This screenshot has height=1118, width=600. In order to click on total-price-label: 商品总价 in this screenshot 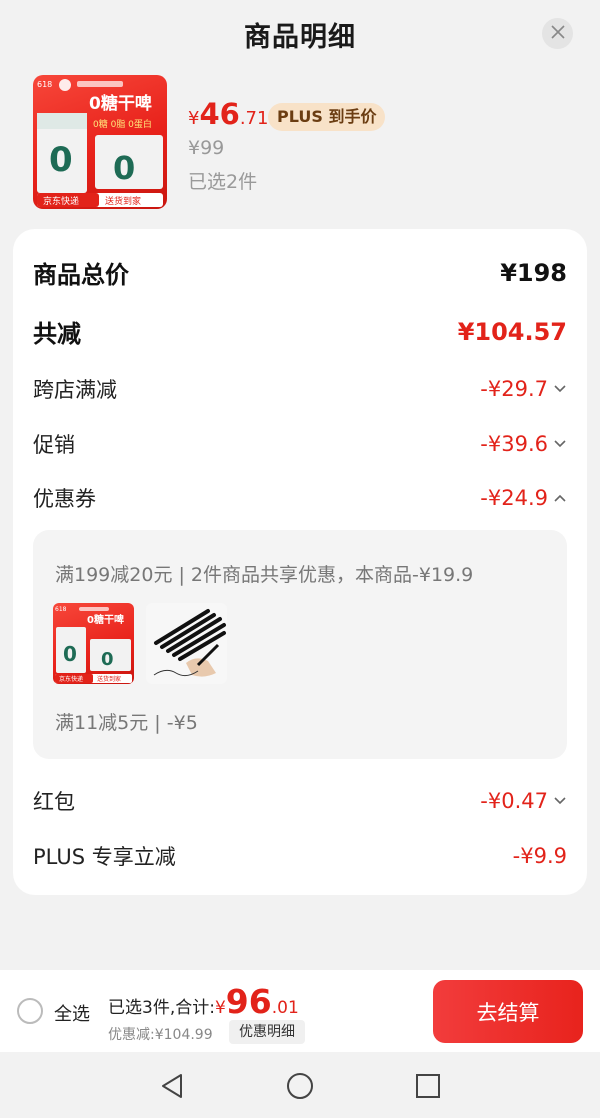, I will do `click(81, 275)`.